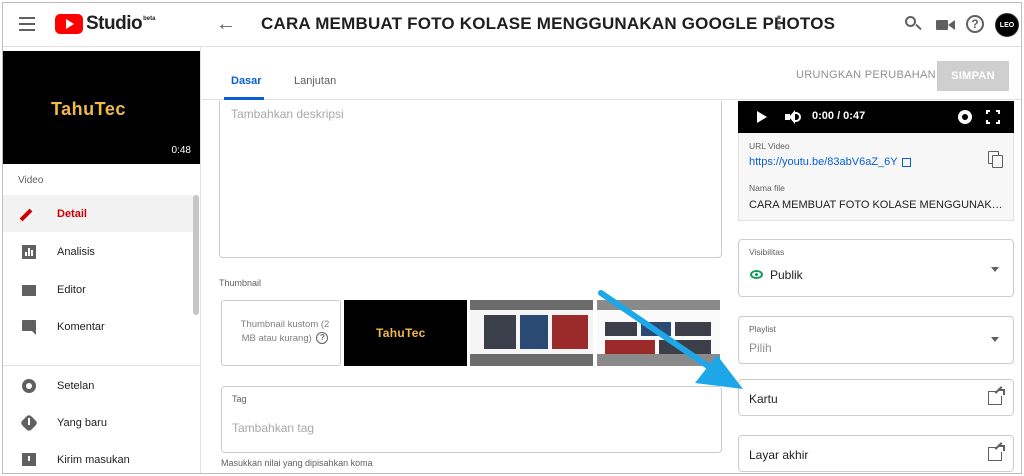 The height and width of the screenshot is (476, 1024). Describe the element at coordinates (114, 23) in the screenshot. I see `logo-text: Studio` at that location.